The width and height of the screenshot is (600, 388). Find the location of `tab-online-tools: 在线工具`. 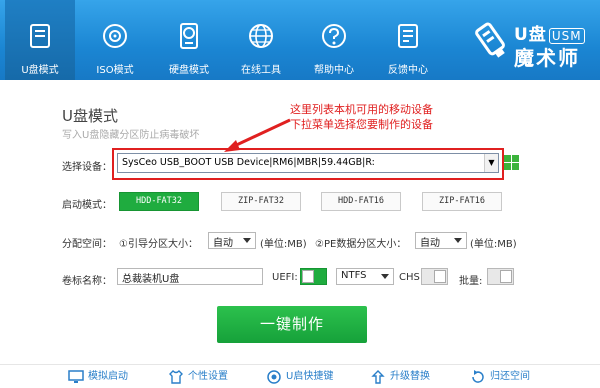

tab-online-tools: 在线工具 is located at coordinates (261, 40).